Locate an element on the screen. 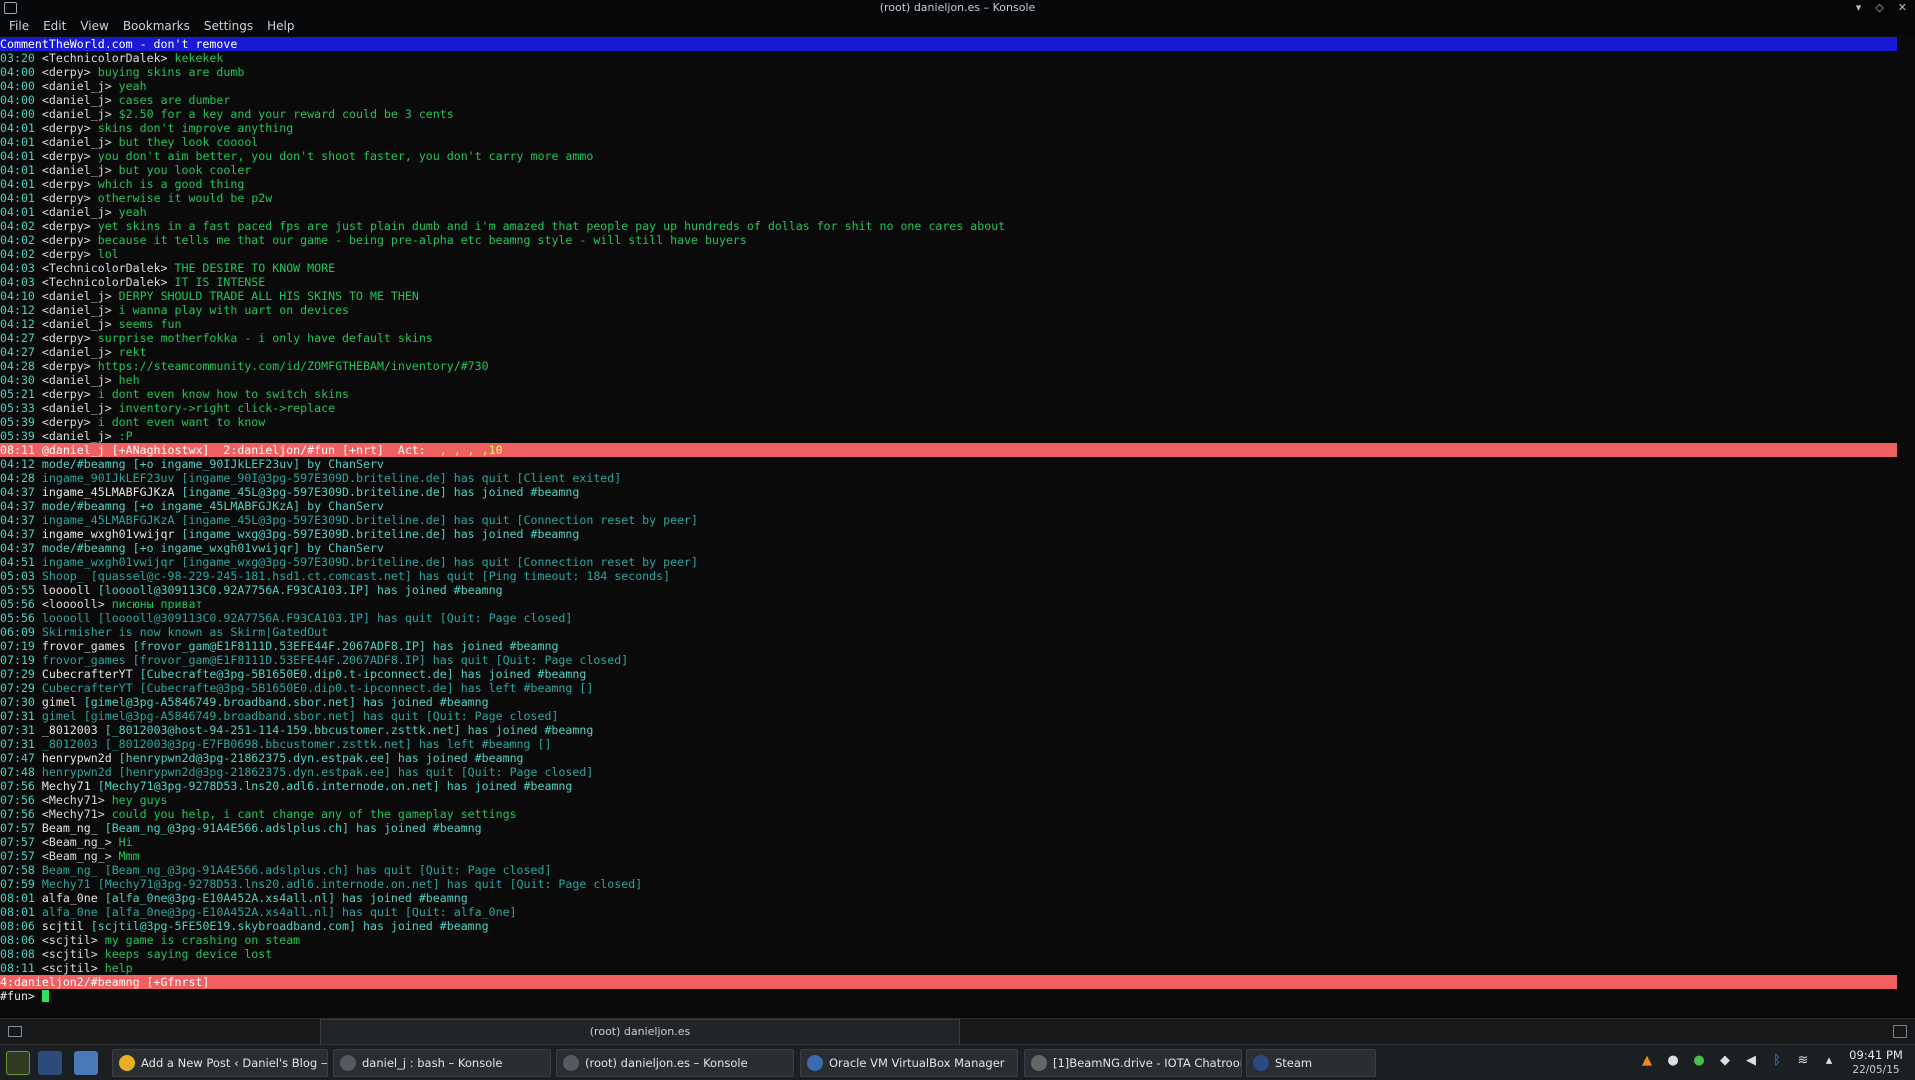 Image resolution: width=1915 pixels, height=1080 pixels. menu-help: Help is located at coordinates (284, 26).